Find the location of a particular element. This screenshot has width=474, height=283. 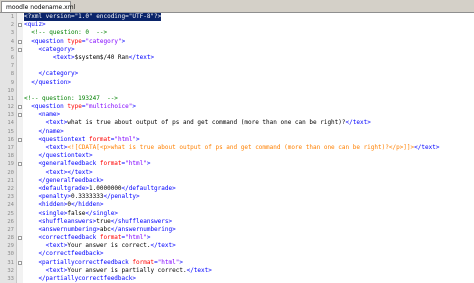

line-number: 15 is located at coordinates (10, 131).